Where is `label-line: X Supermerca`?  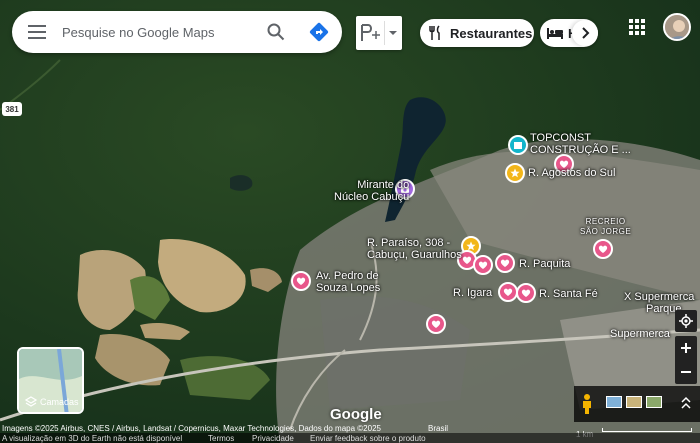
label-line: X Supermerca is located at coordinates (659, 297).